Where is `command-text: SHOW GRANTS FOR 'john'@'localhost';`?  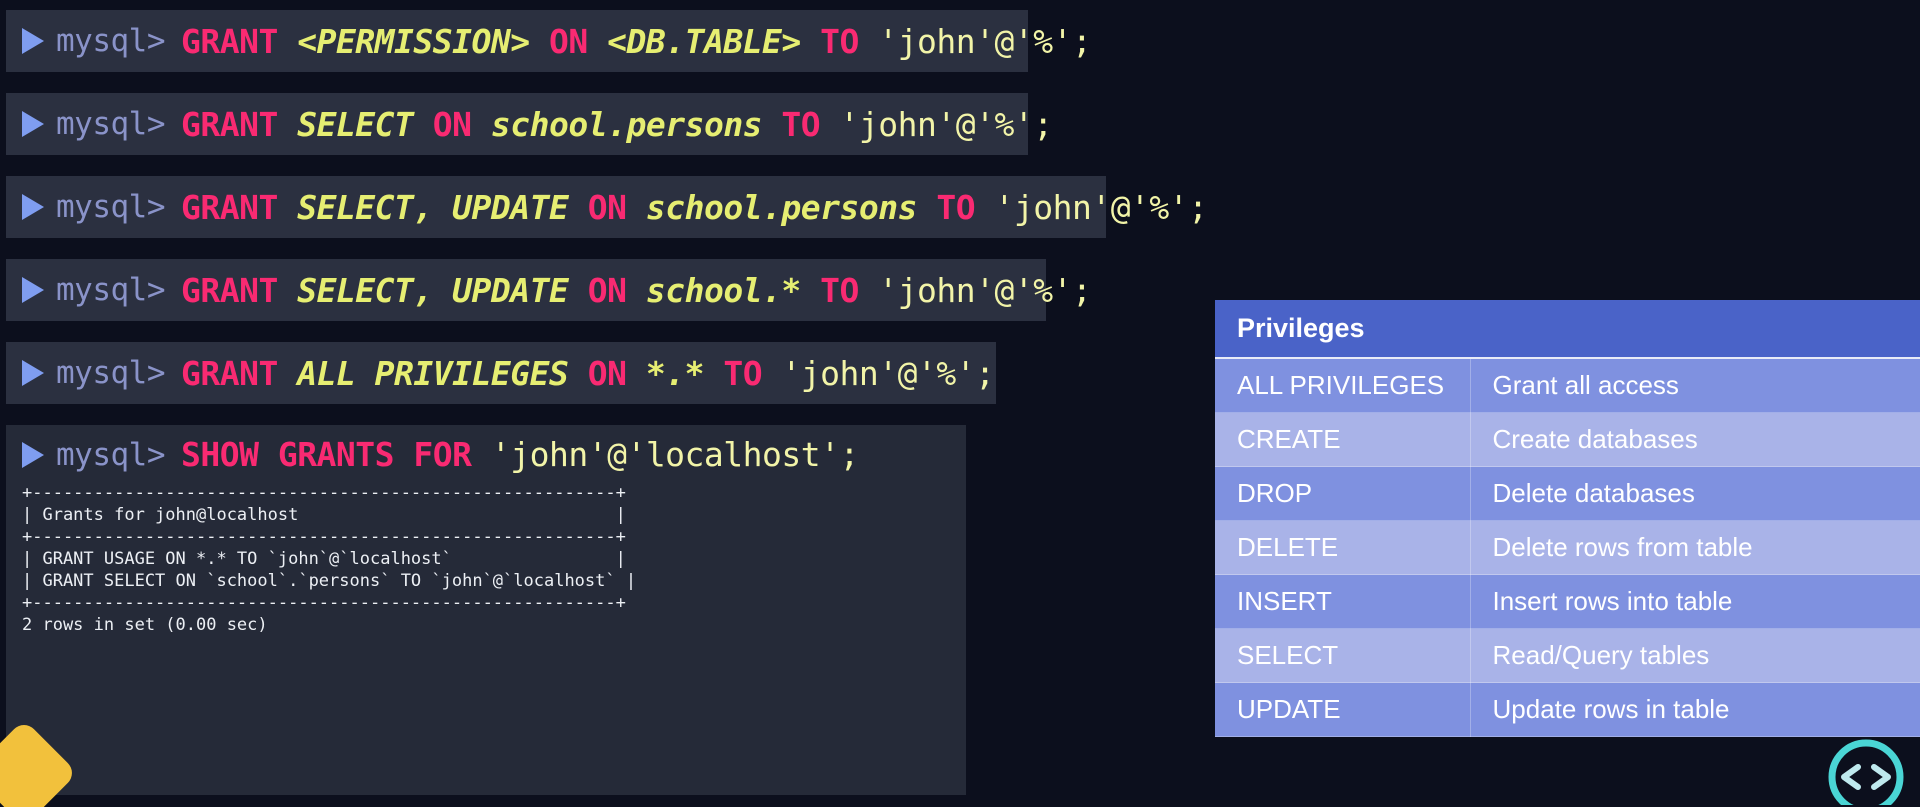
command-text: SHOW GRANTS FOR 'john'@'localhost'; is located at coordinates (520, 454).